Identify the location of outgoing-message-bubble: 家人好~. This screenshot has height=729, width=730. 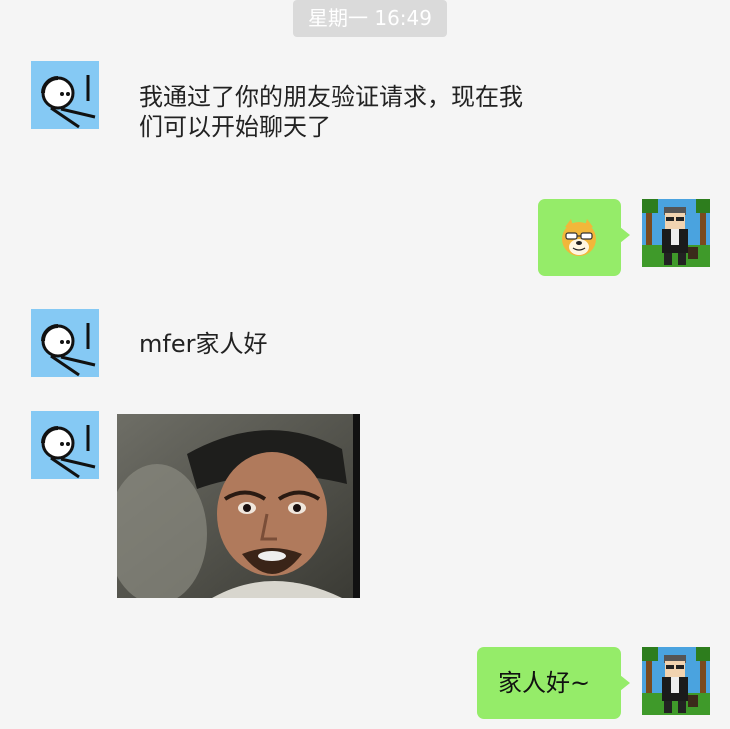
(553, 683).